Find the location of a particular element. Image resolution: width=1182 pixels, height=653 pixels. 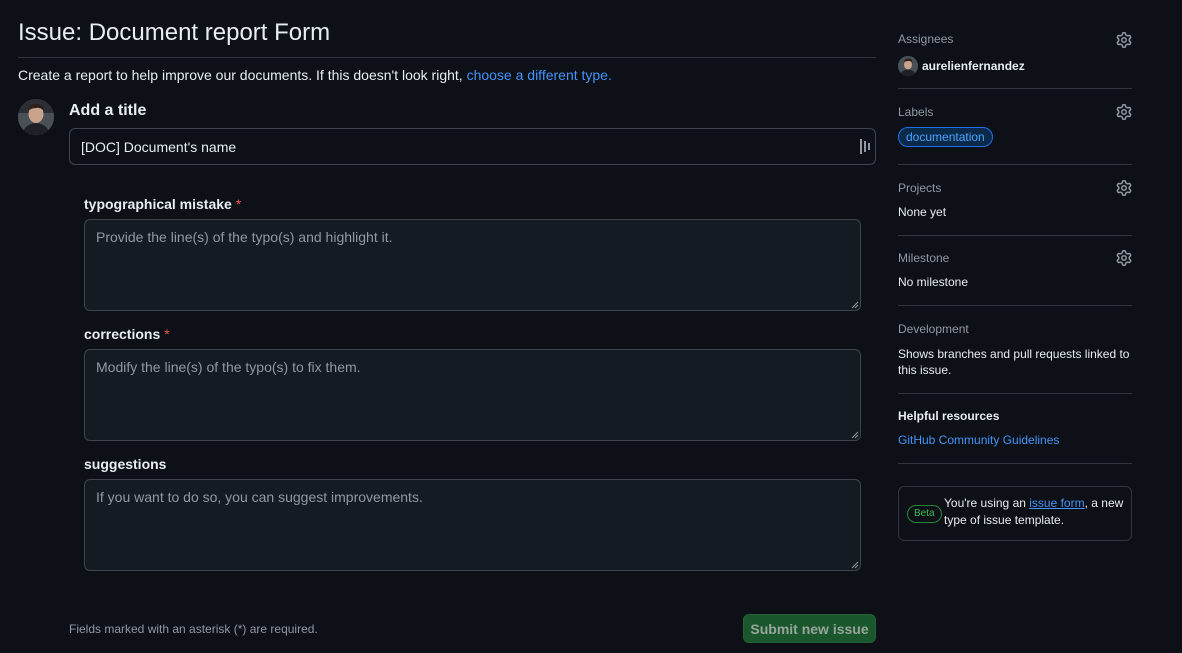

submit-new-issue-button: Submit new issue is located at coordinates (809, 628).